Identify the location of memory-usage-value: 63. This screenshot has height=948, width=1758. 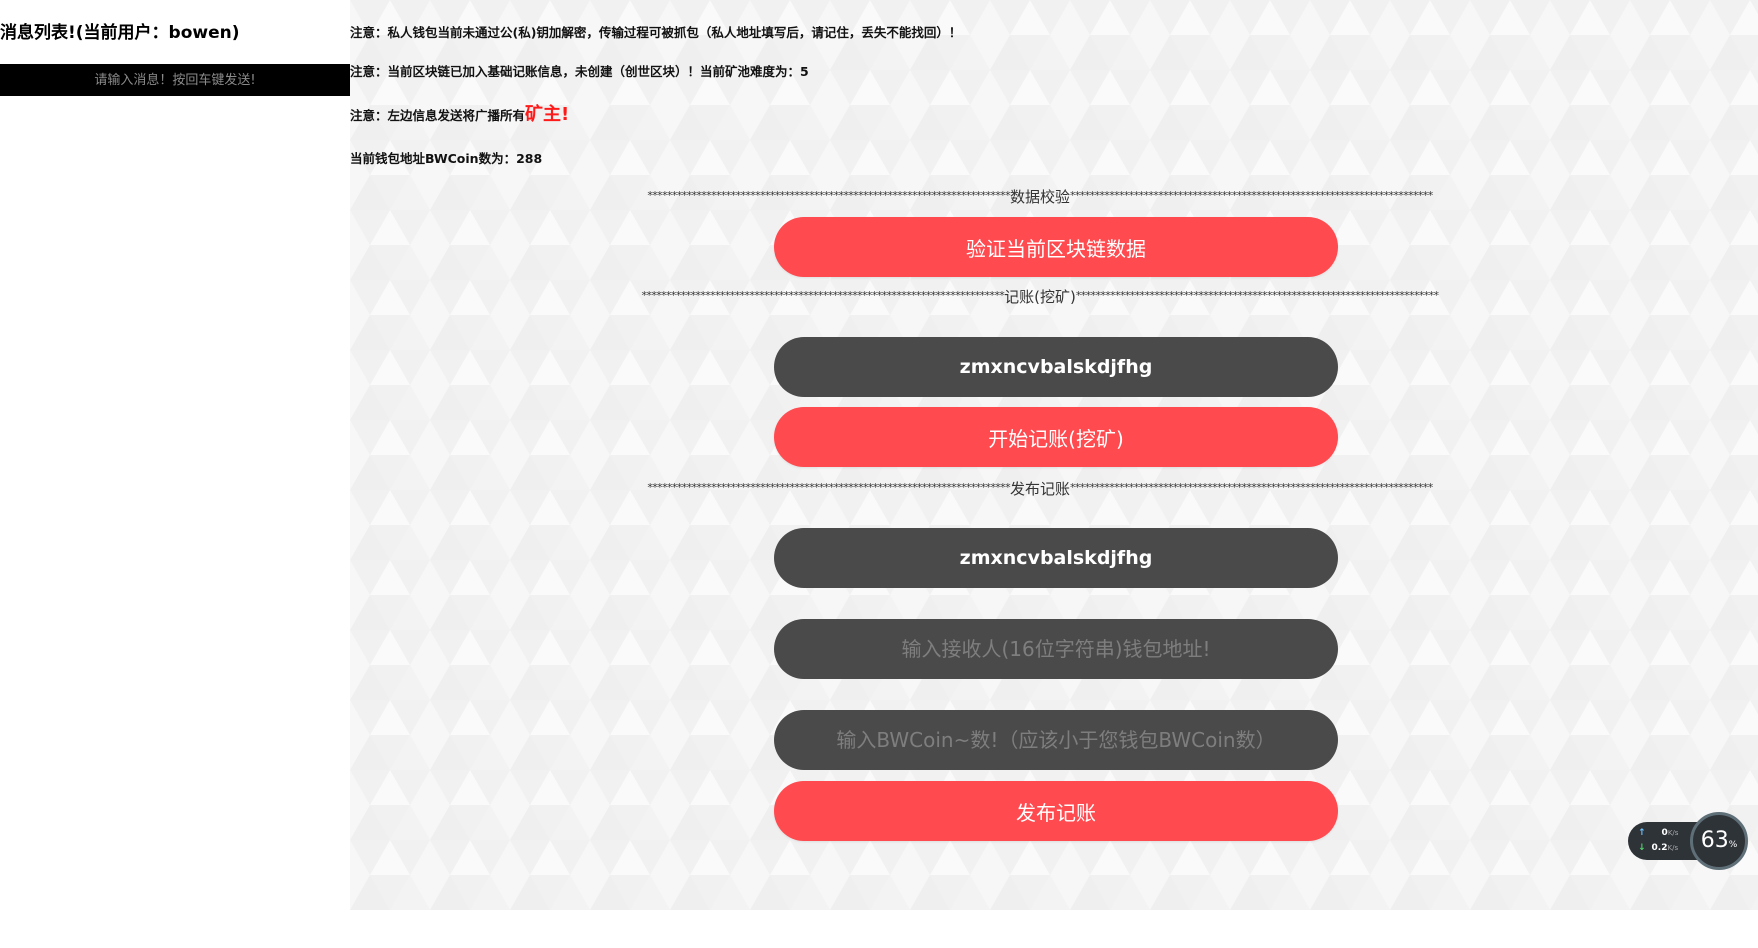
(1714, 840).